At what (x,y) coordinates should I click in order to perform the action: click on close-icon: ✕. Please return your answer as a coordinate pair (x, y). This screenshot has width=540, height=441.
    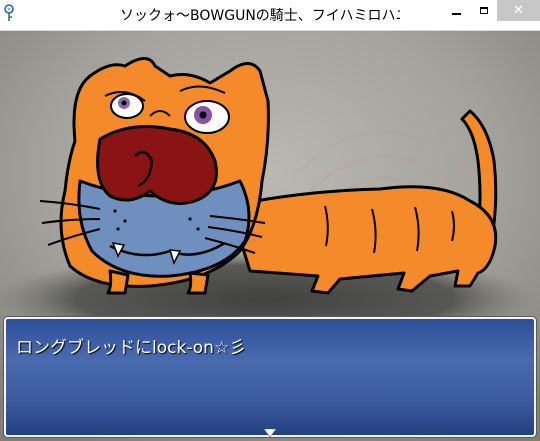
    Looking at the image, I should click on (518, 10).